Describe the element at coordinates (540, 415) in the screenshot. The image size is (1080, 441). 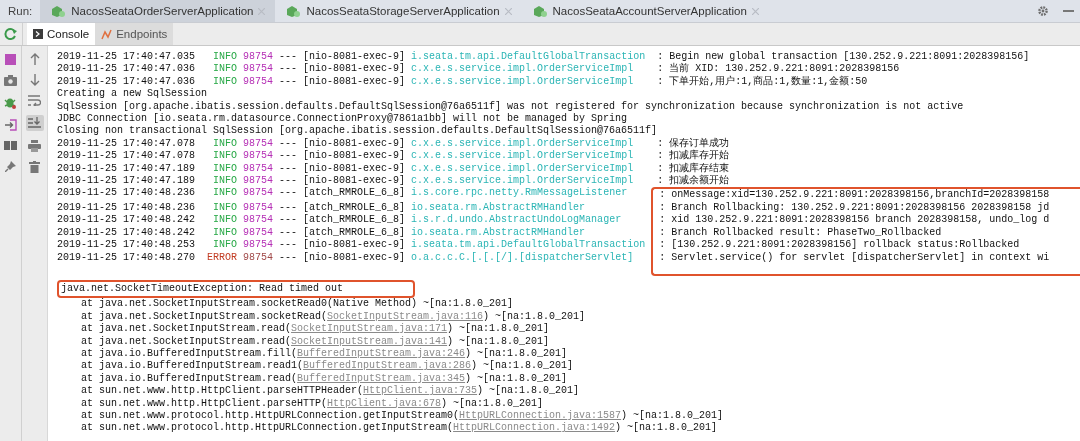
I see `source-link: HttpURLConnection.java:1587` at that location.